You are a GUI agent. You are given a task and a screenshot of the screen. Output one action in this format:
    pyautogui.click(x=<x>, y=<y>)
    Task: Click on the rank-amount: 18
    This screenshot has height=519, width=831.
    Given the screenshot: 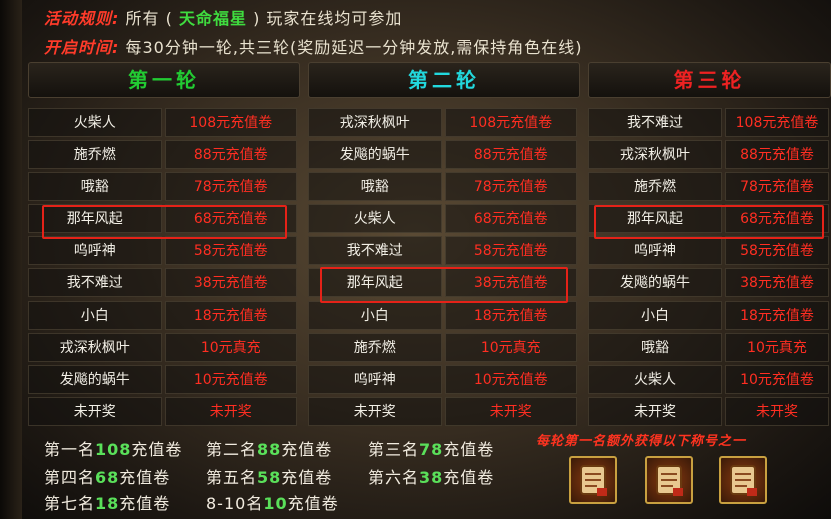 What is the action you would take?
    pyautogui.click(x=107, y=503)
    